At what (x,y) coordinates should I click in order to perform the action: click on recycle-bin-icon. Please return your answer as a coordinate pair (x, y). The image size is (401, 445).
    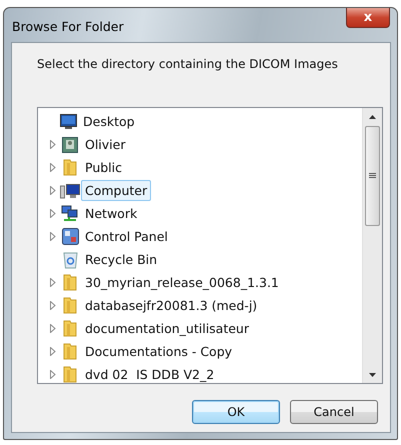
    Looking at the image, I should click on (70, 259).